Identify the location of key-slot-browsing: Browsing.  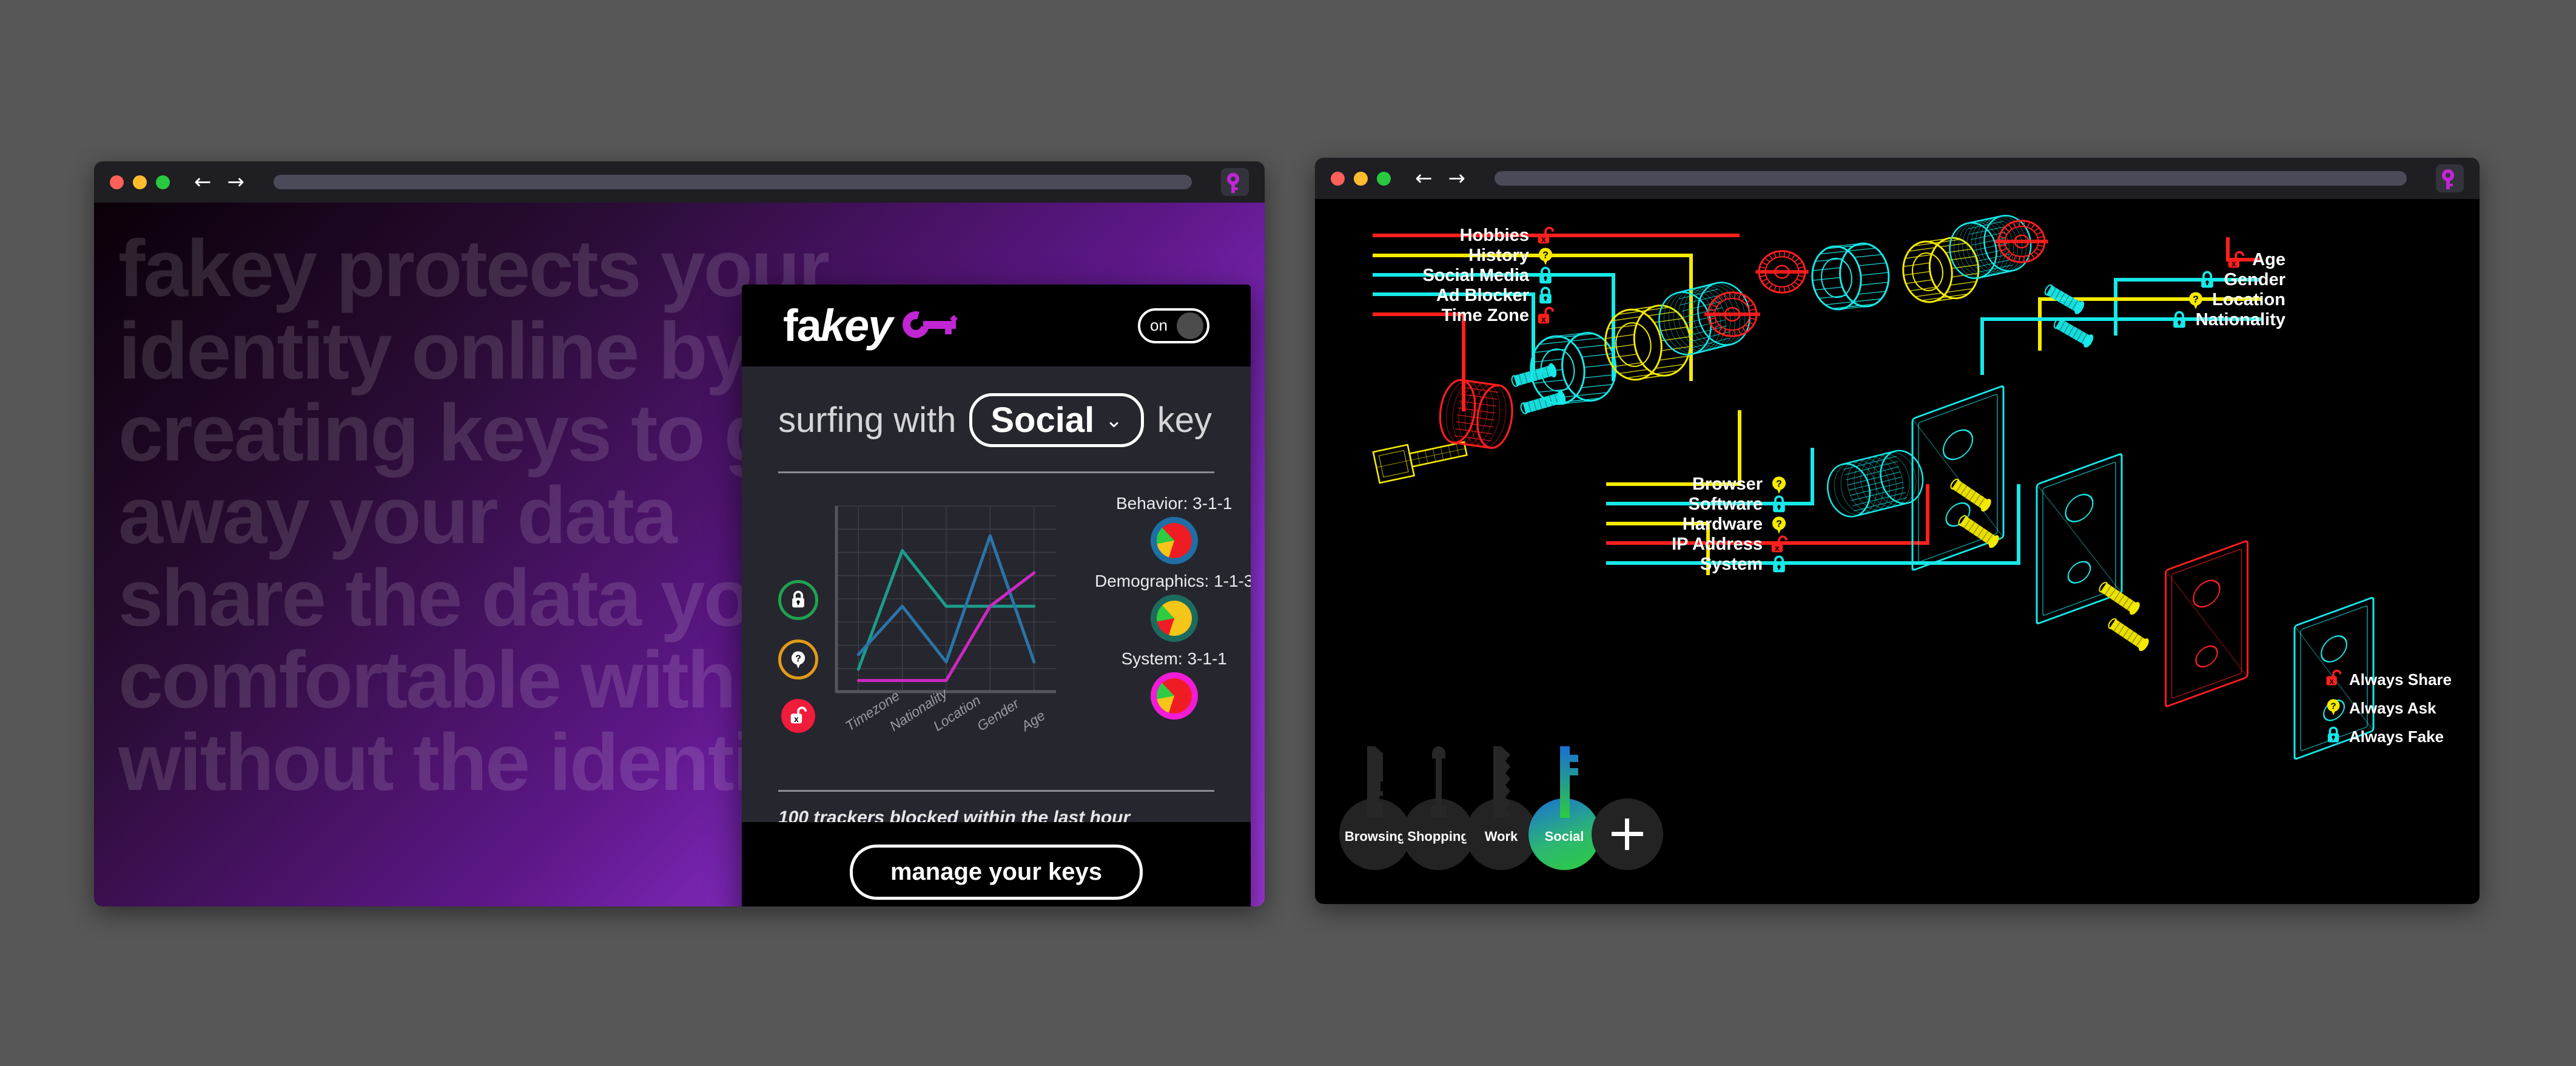
(1375, 808).